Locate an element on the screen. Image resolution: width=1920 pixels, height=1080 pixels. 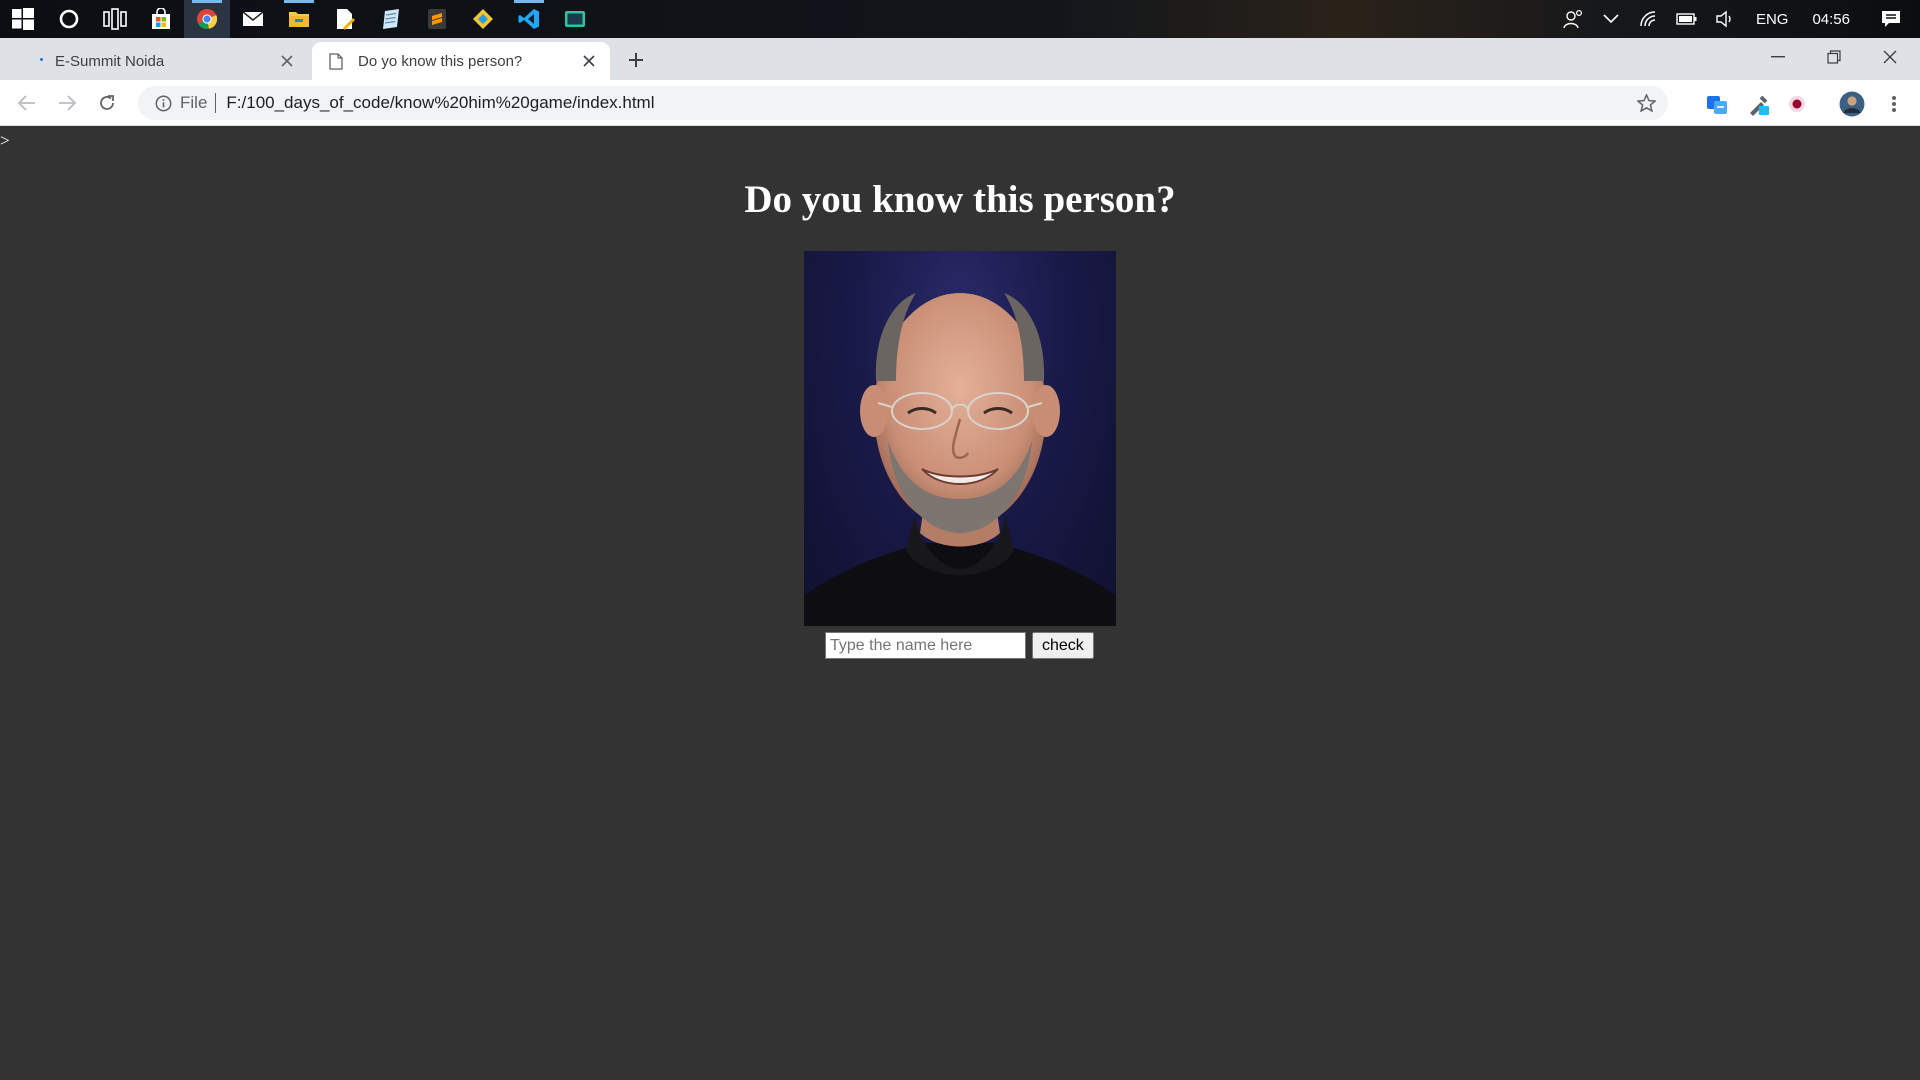
windows-start-button is located at coordinates (23, 19).